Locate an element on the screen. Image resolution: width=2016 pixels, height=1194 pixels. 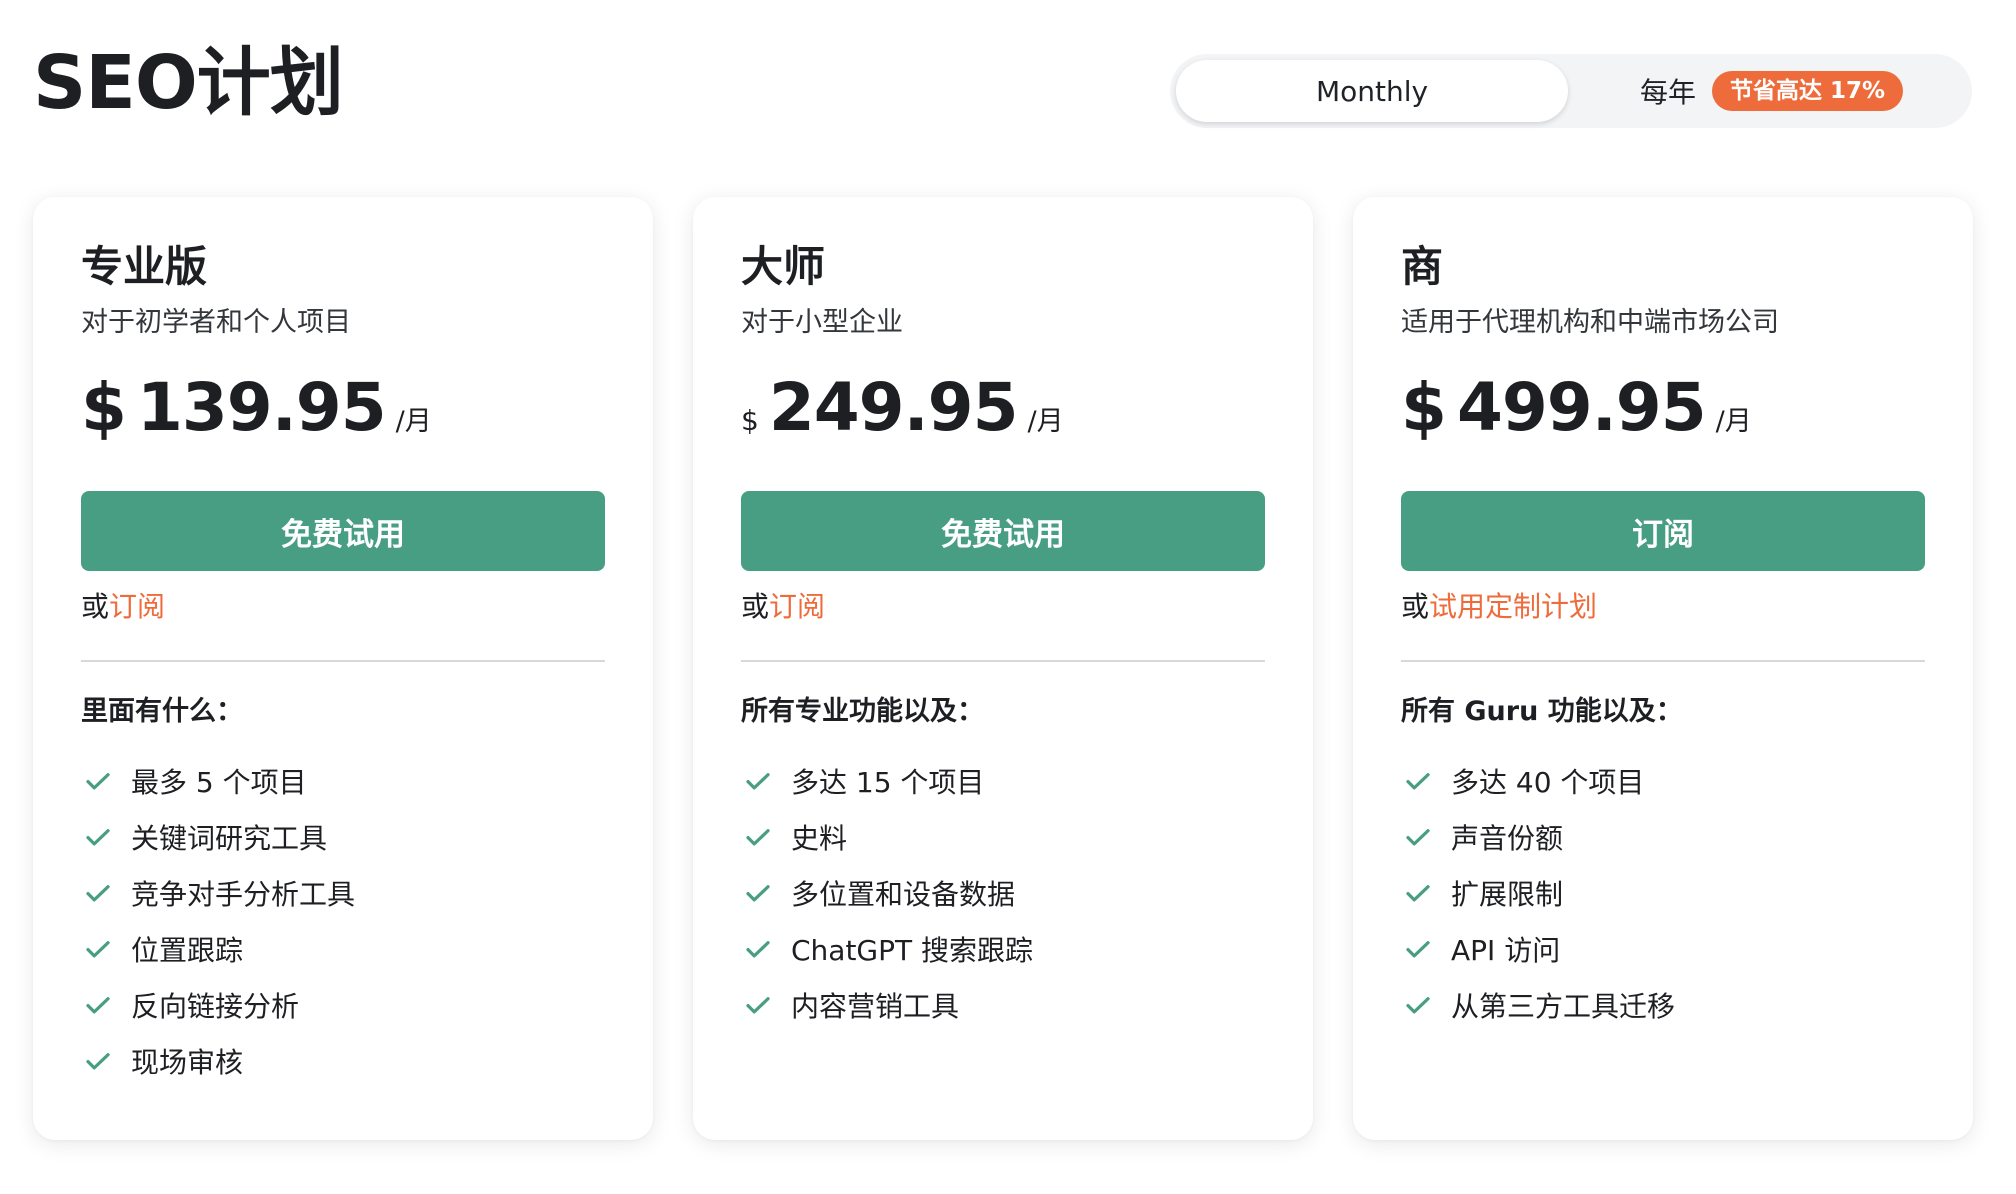
plan-name: 专业版 is located at coordinates (144, 266).